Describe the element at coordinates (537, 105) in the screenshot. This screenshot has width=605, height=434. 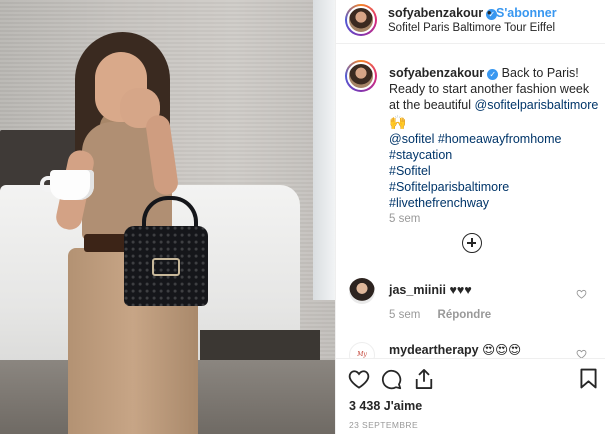
I see `mention-link: @sofitelparisbaltimore` at that location.